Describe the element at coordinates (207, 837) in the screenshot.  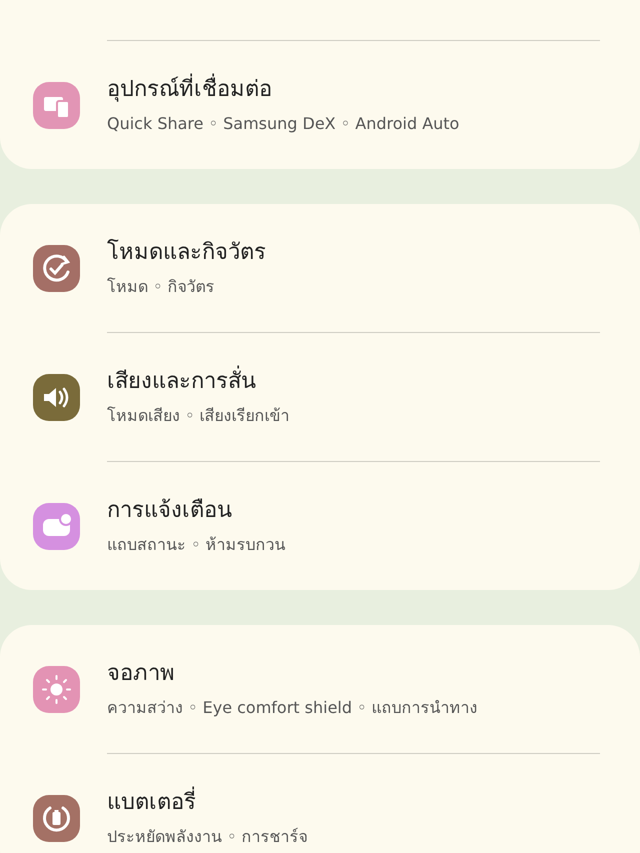
I see `item-subtitle: ประหยัดพลังงาน ◦ การชาร์จ` at that location.